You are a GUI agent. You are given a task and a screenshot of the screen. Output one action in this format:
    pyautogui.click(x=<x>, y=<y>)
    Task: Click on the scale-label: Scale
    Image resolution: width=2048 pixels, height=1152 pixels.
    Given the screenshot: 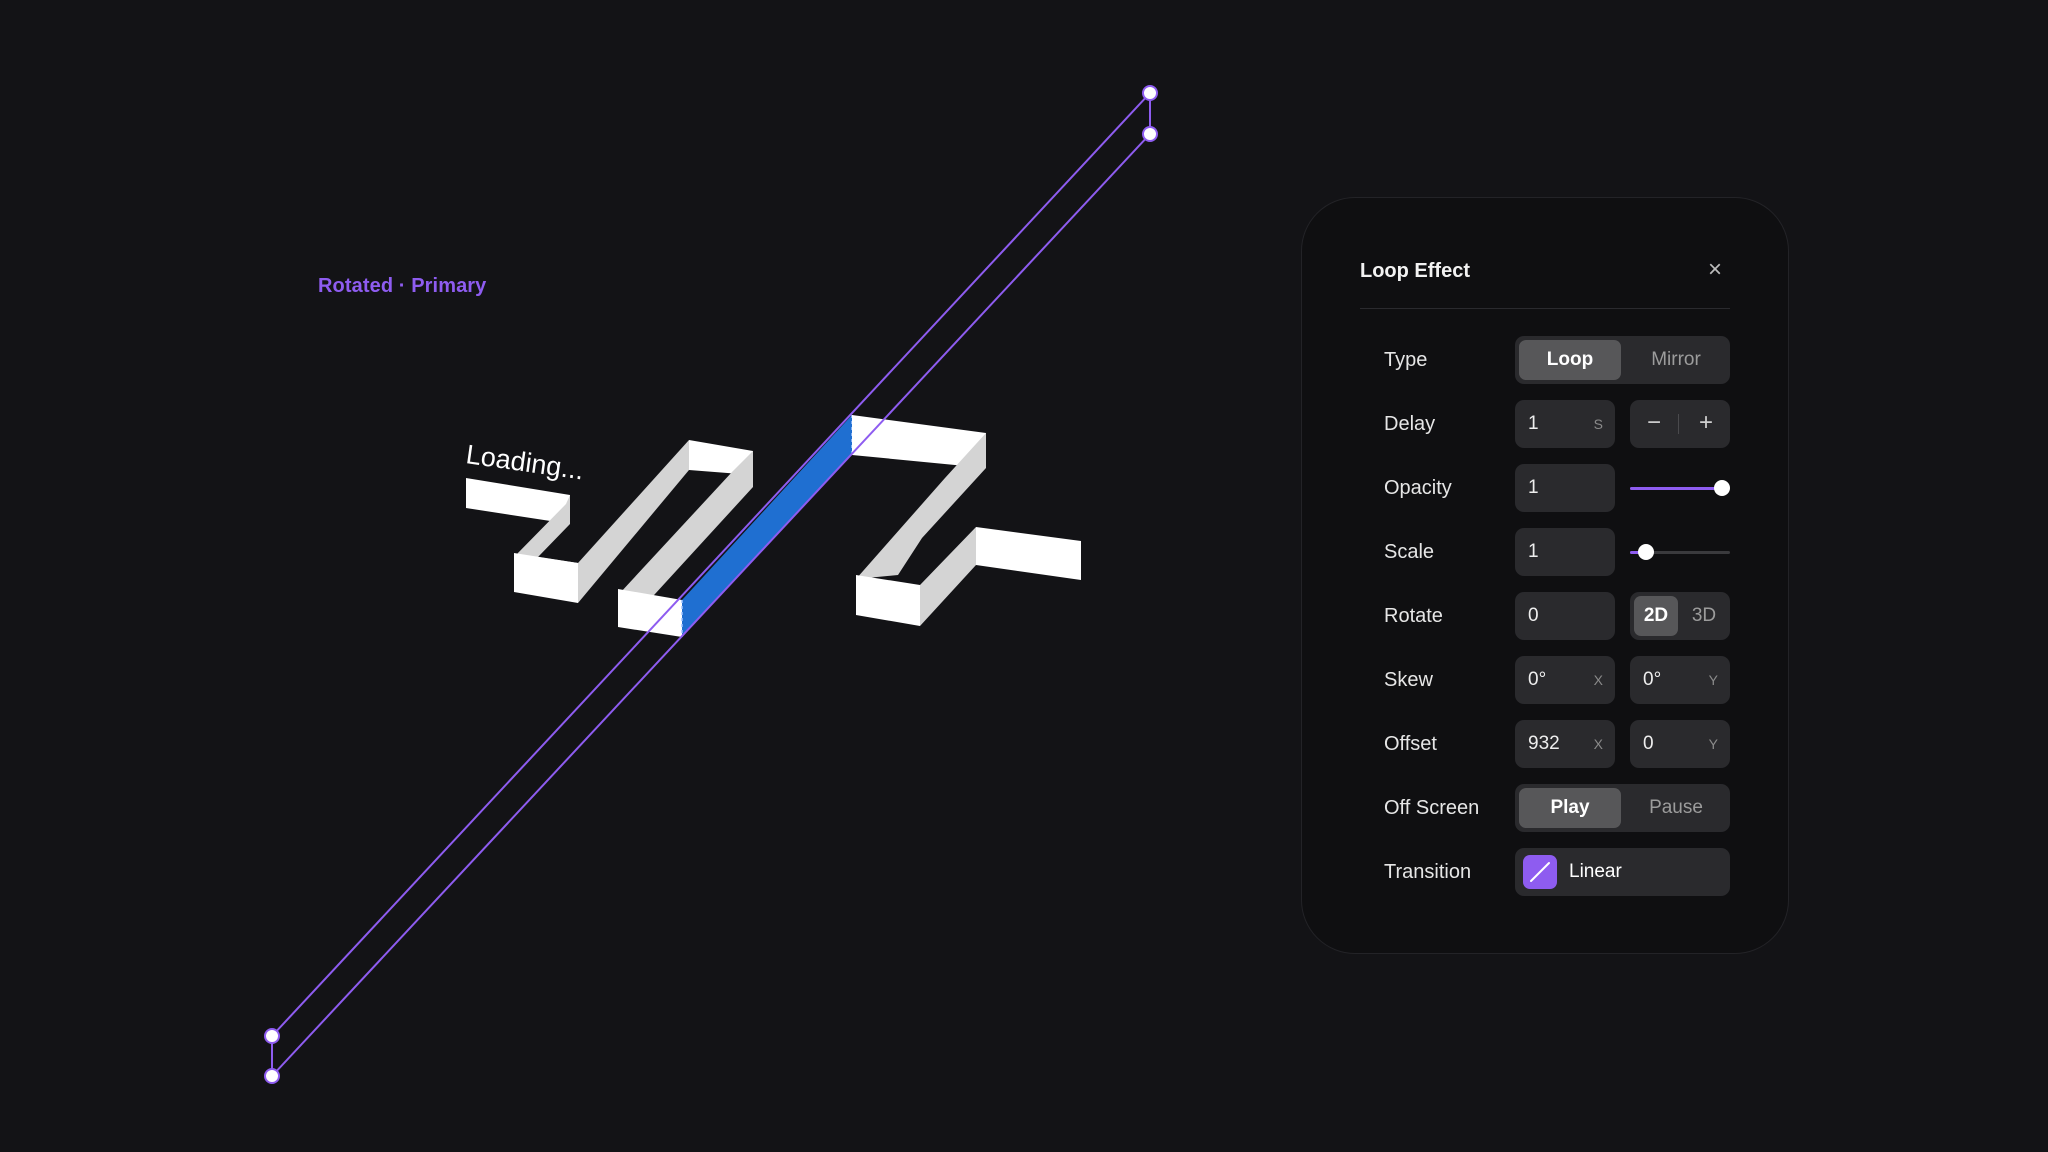 What is the action you would take?
    pyautogui.click(x=1409, y=552)
    